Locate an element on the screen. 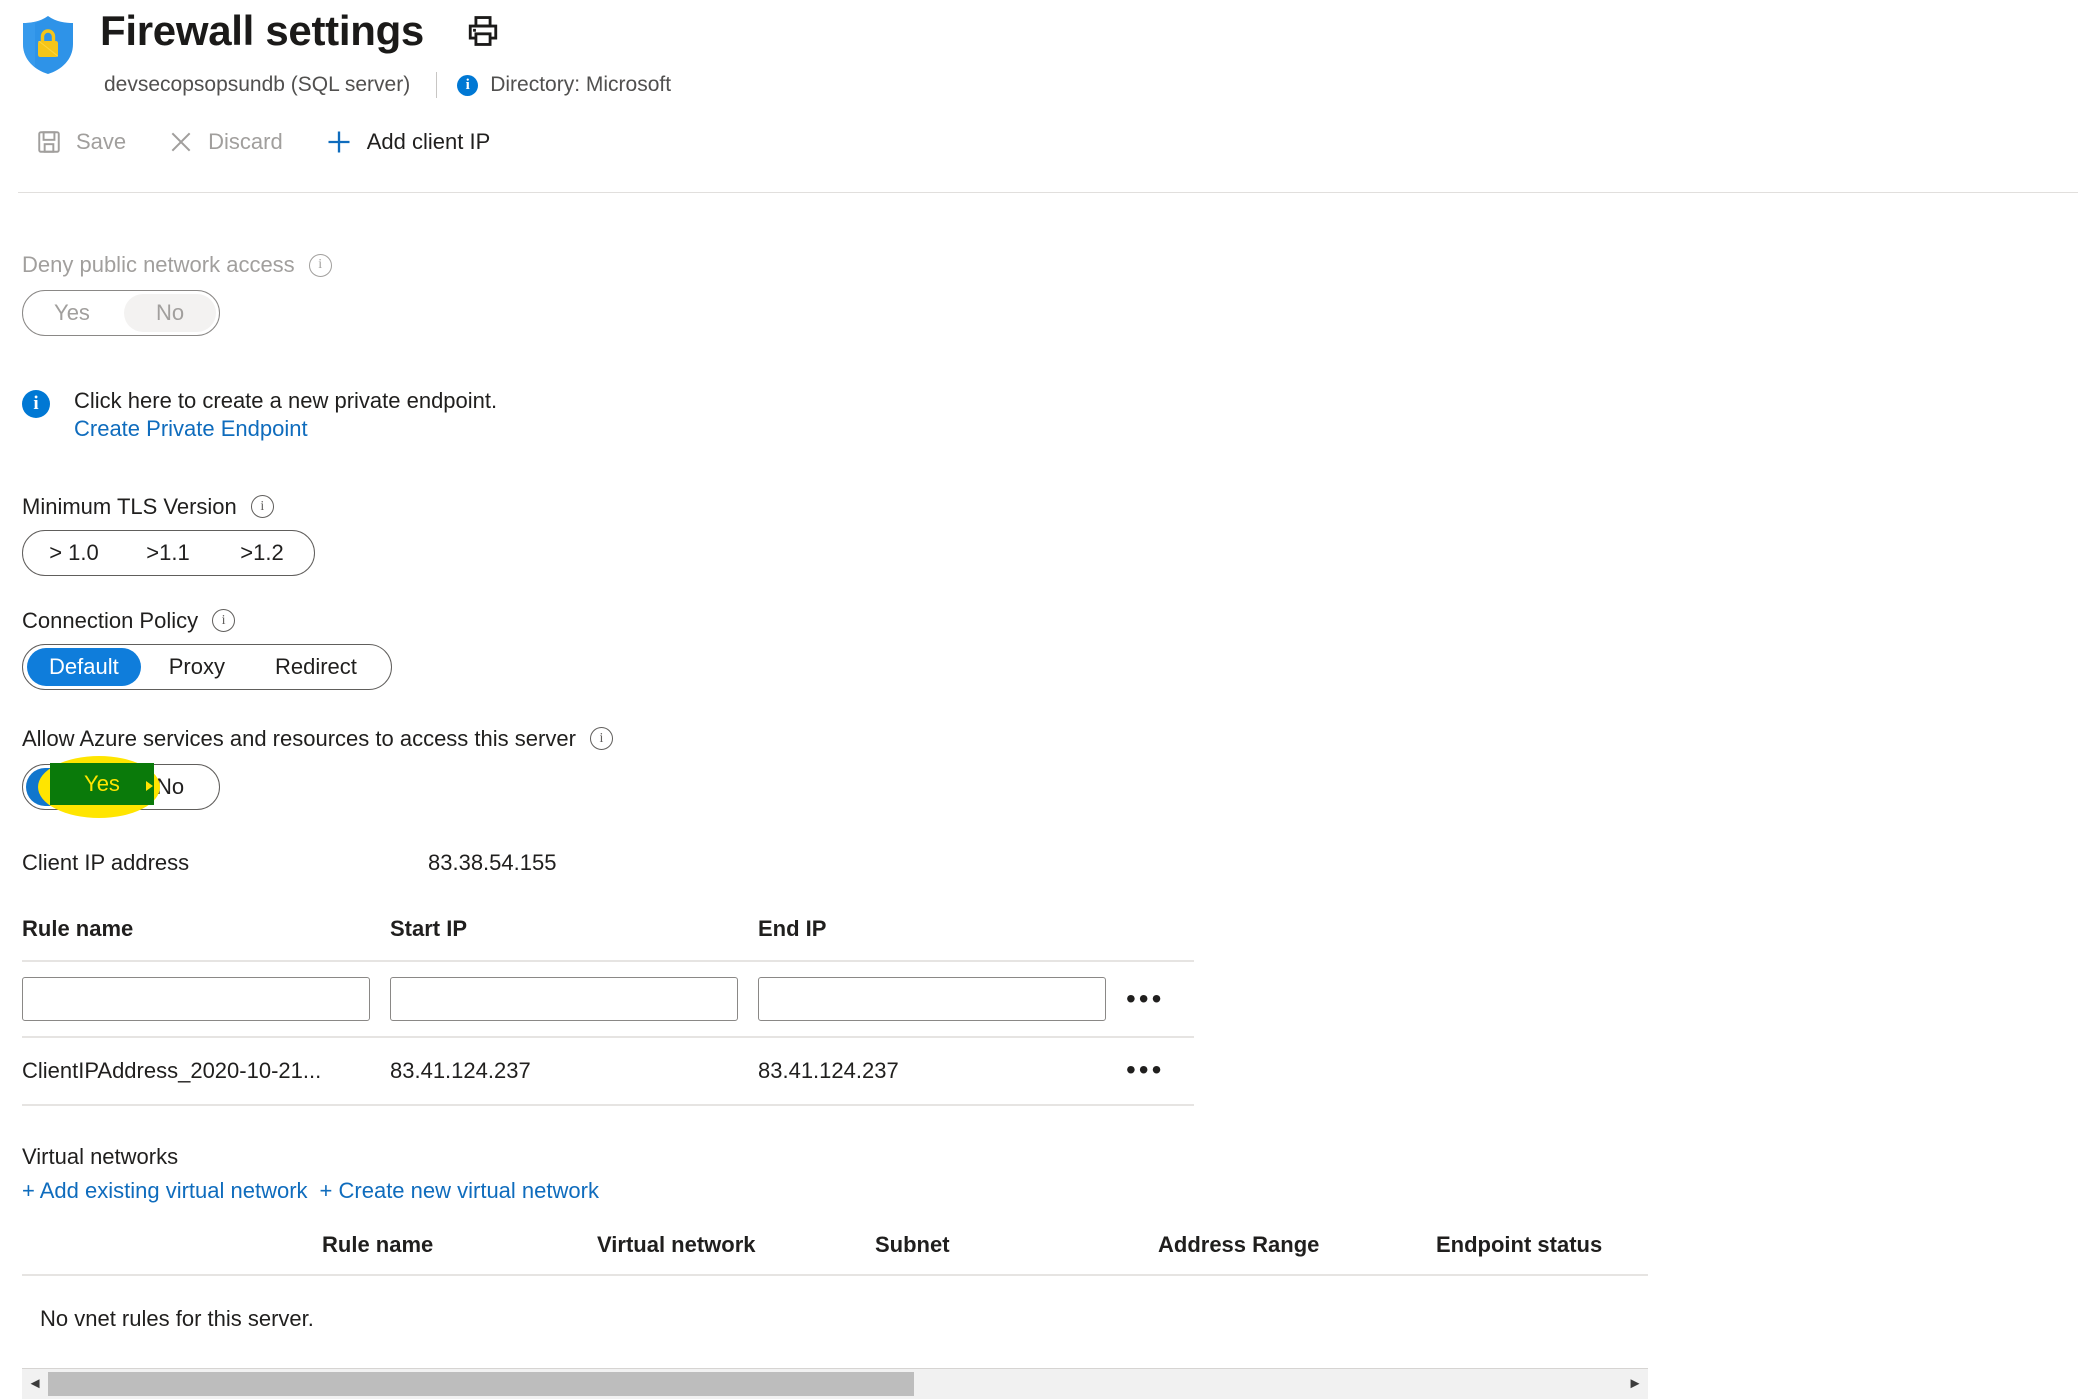  column-header-start-ip: Start IP is located at coordinates (429, 928).